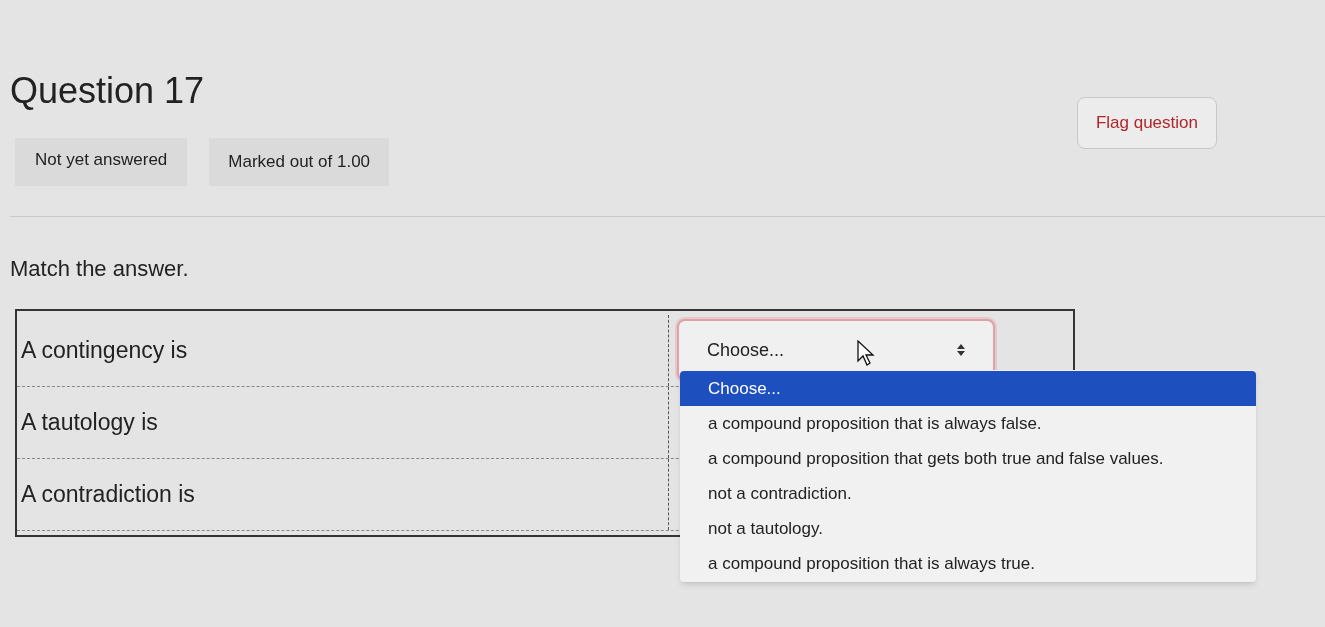  Describe the element at coordinates (101, 162) in the screenshot. I see `status-badge: Not yet answered` at that location.